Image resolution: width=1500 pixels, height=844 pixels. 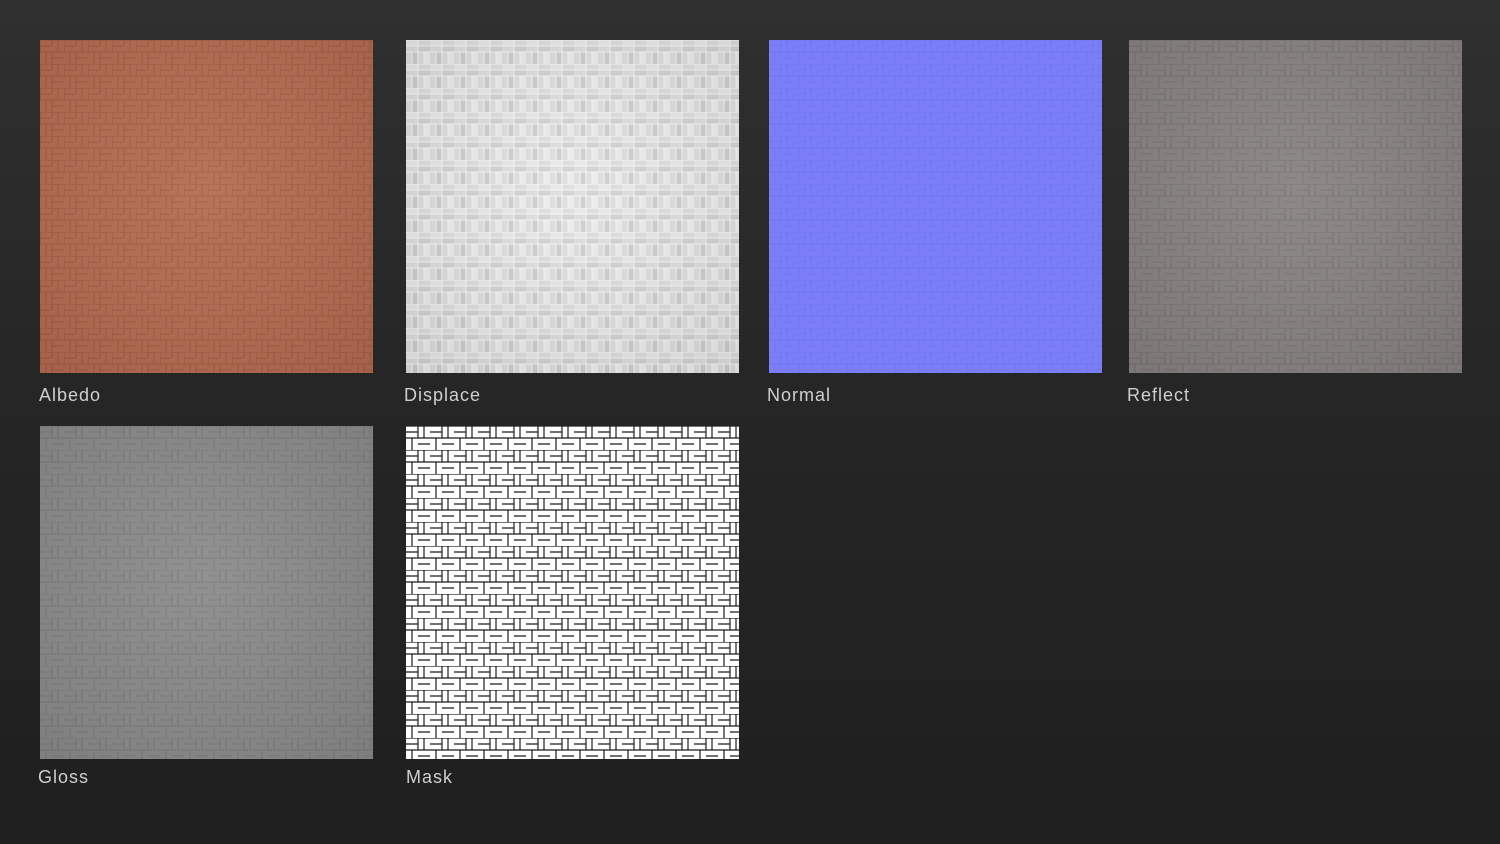 I want to click on map-tile-displace, so click(x=572, y=206).